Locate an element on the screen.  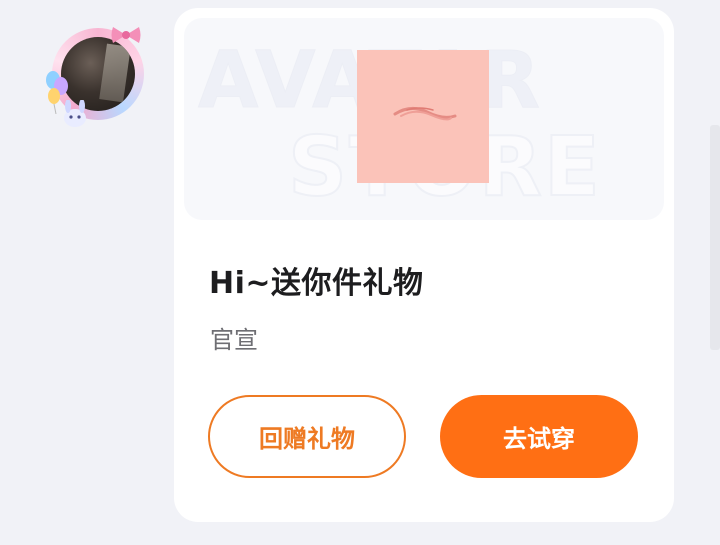
card-subtitle: 官宣 is located at coordinates (234, 340).